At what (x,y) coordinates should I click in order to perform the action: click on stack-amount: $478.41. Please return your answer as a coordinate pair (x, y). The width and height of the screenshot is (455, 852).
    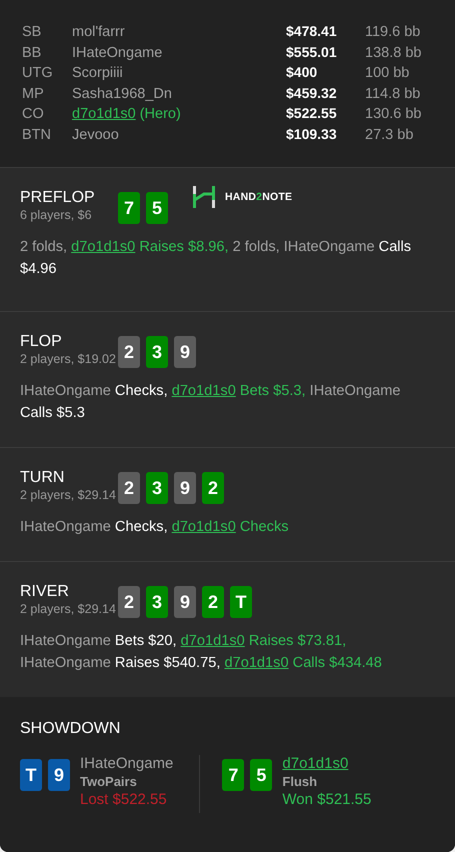
    Looking at the image, I should click on (312, 31).